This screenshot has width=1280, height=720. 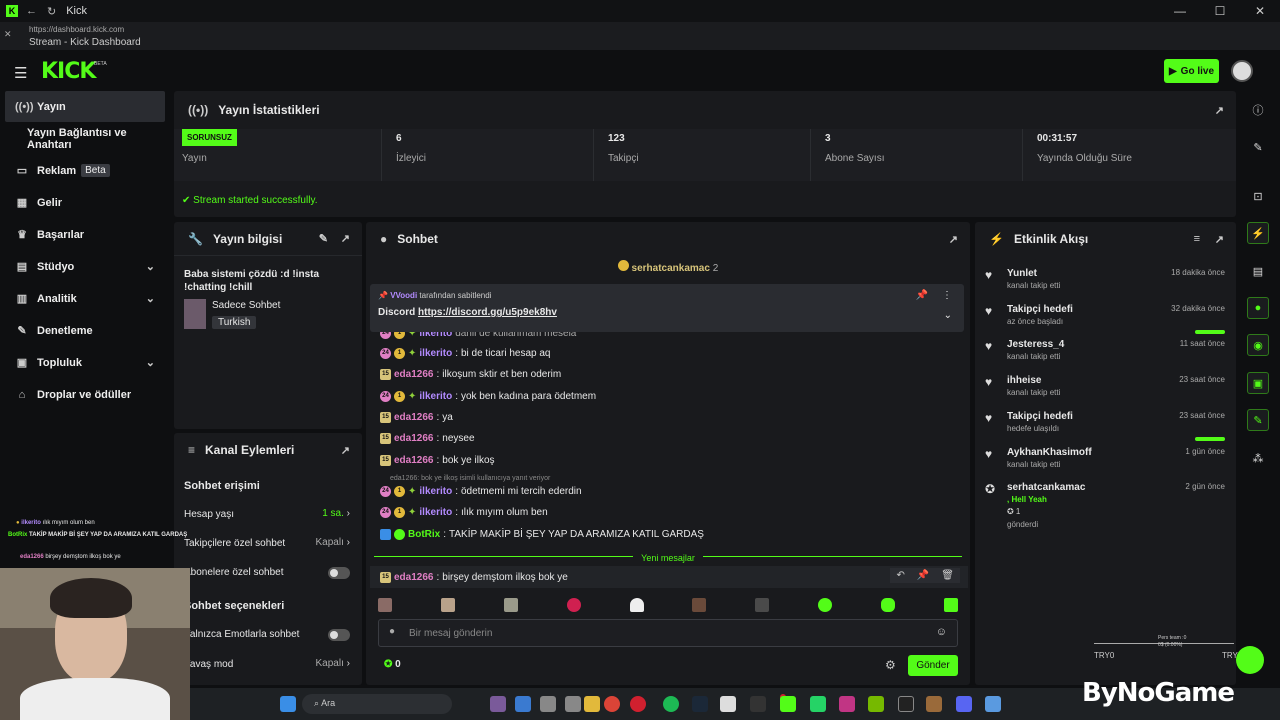 What do you see at coordinates (339, 573) in the screenshot?
I see `subs-only-toggle` at bounding box center [339, 573].